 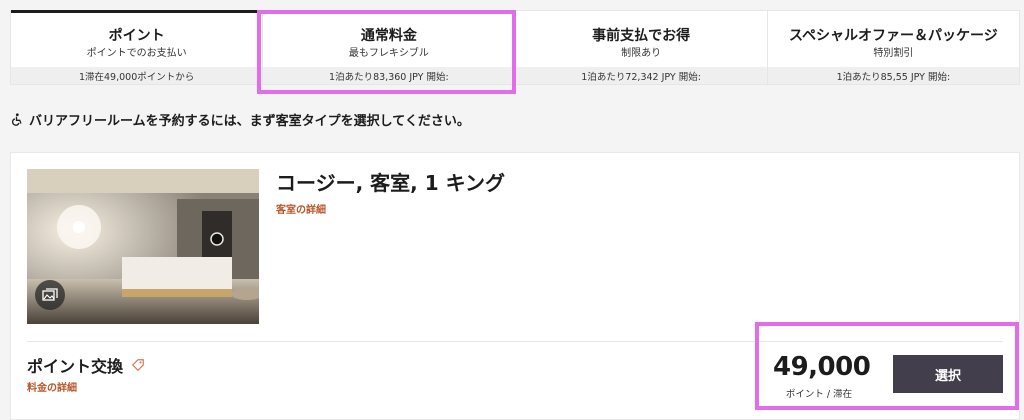 I want to click on rate-details-link: 料金の詳細, so click(x=52, y=386).